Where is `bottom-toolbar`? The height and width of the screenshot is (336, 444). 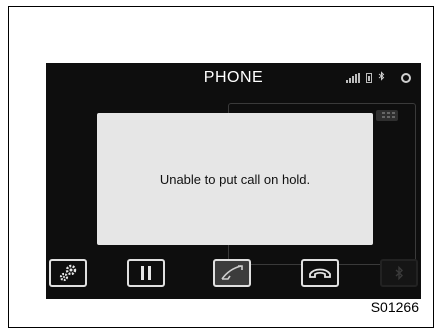
bottom-toolbar is located at coordinates (233, 275).